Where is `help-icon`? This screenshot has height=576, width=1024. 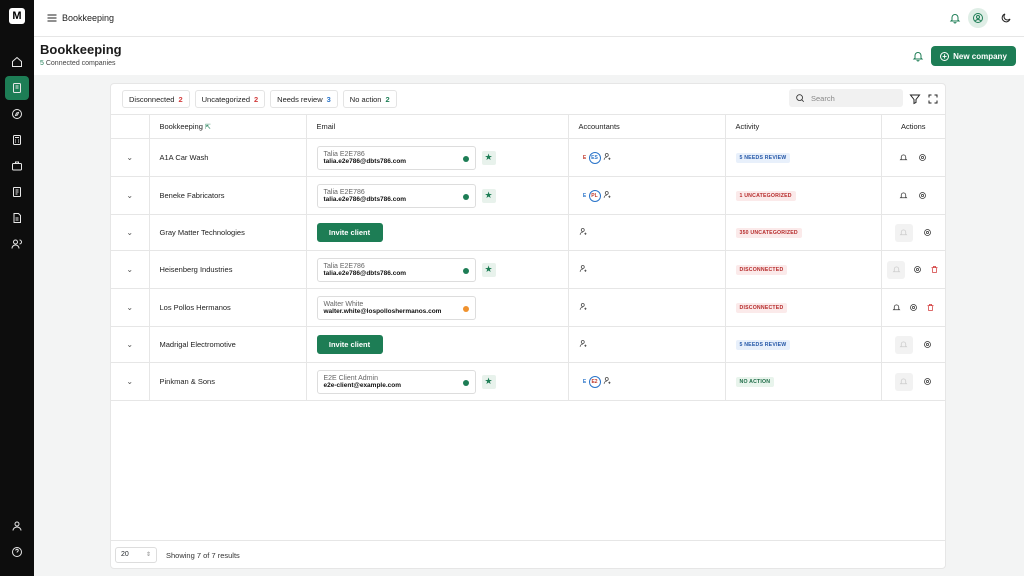 help-icon is located at coordinates (17, 552).